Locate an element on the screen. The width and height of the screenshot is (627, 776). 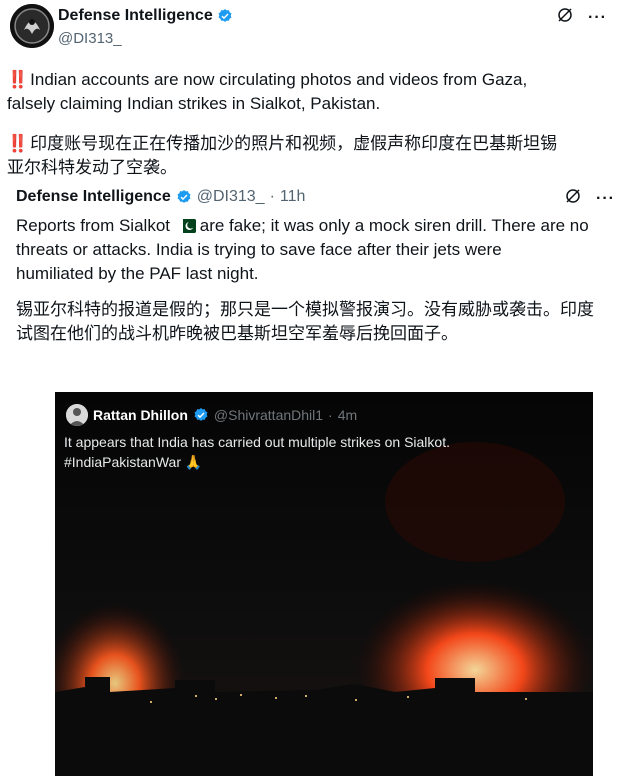
emblem-icon is located at coordinates (32, 26).